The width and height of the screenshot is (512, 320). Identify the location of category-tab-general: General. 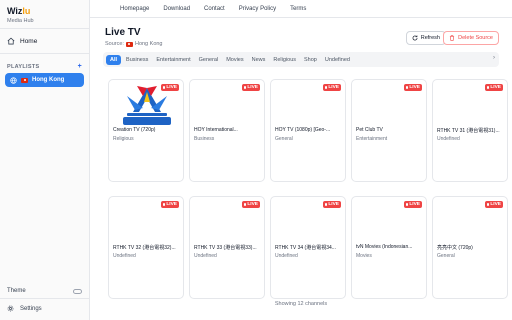
(209, 60).